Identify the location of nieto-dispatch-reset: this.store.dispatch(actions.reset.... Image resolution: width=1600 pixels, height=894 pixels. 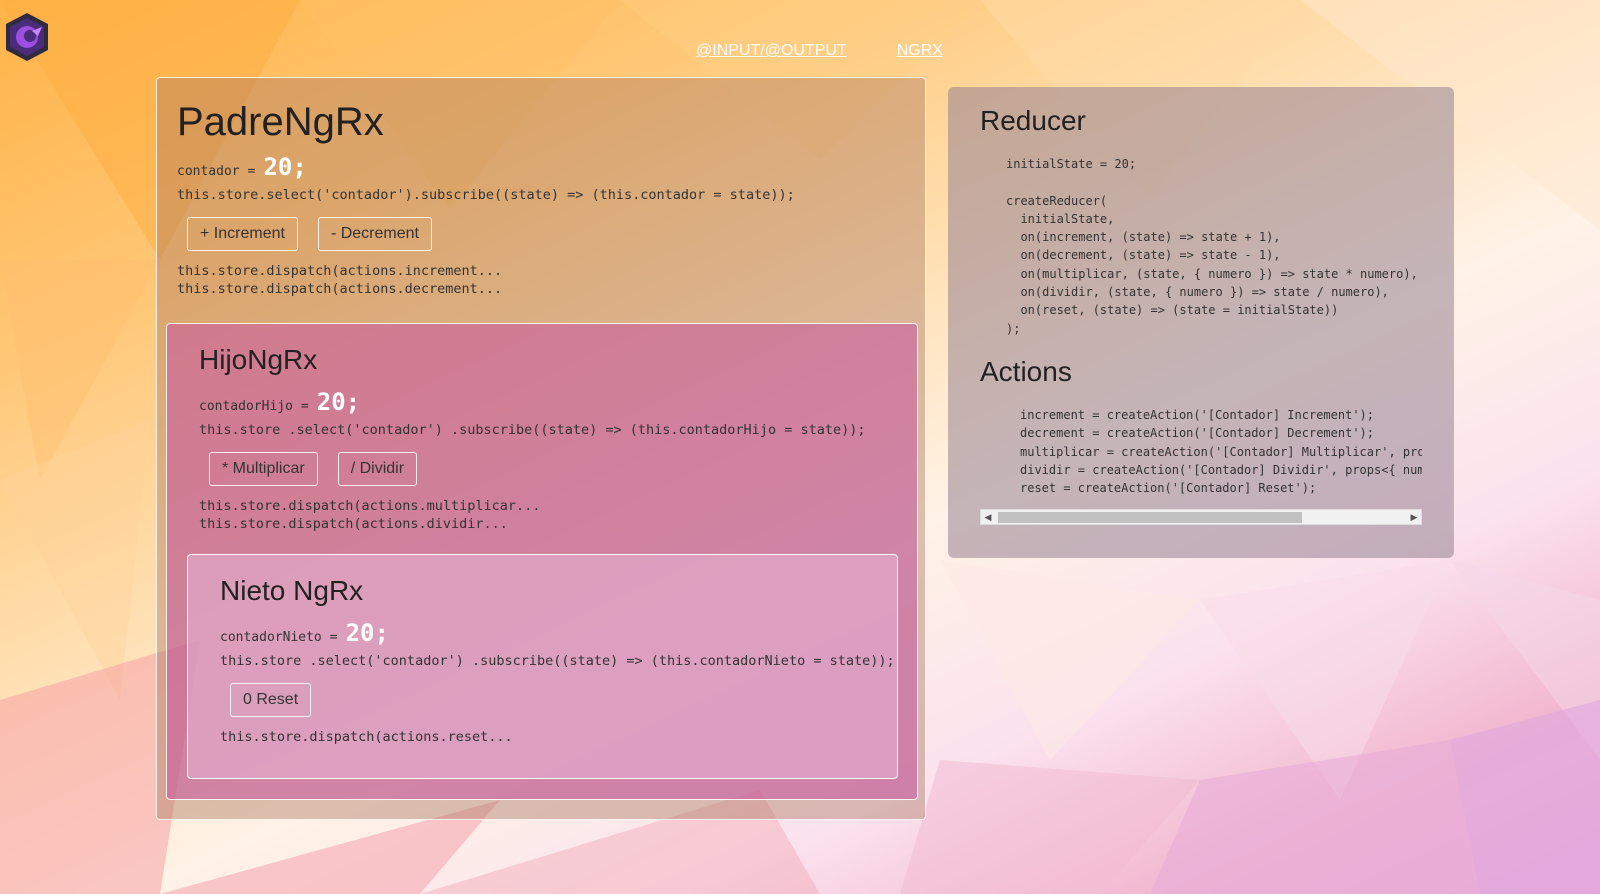
(366, 737).